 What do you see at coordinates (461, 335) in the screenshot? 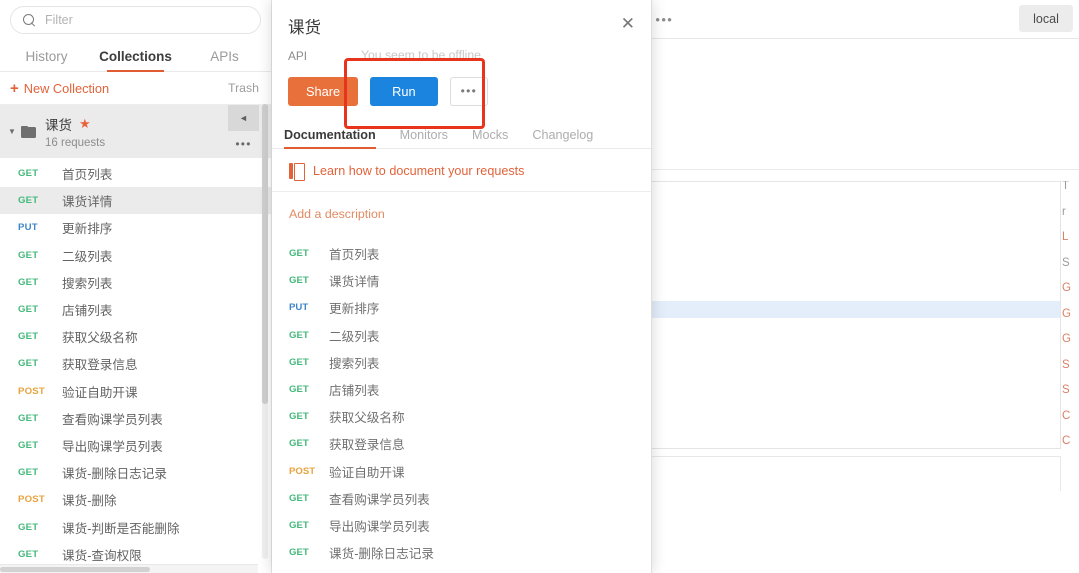
I see `modal-request-item: GET 二级列表` at bounding box center [461, 335].